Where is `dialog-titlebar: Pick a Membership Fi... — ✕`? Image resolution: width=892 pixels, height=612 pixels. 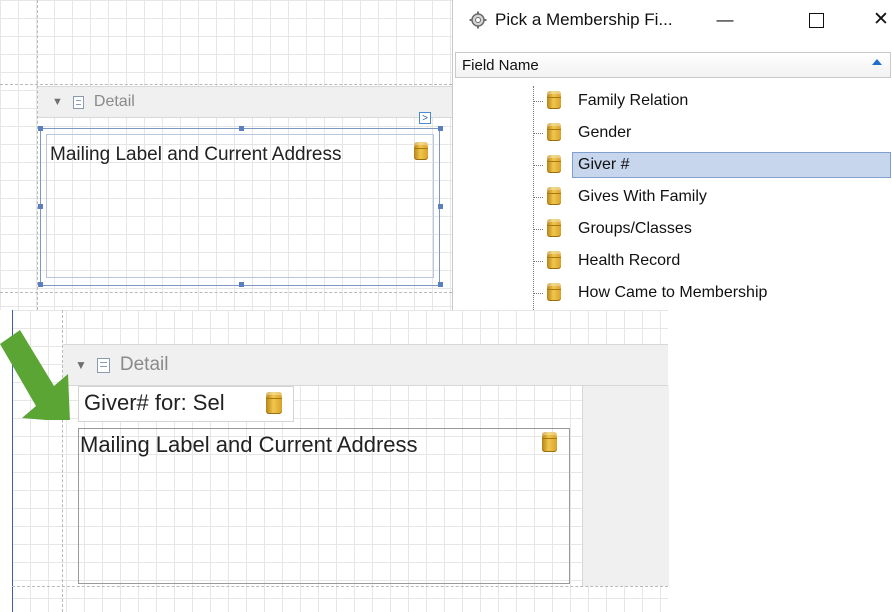 dialog-titlebar: Pick a Membership Fi... — ✕ is located at coordinates (672, 24).